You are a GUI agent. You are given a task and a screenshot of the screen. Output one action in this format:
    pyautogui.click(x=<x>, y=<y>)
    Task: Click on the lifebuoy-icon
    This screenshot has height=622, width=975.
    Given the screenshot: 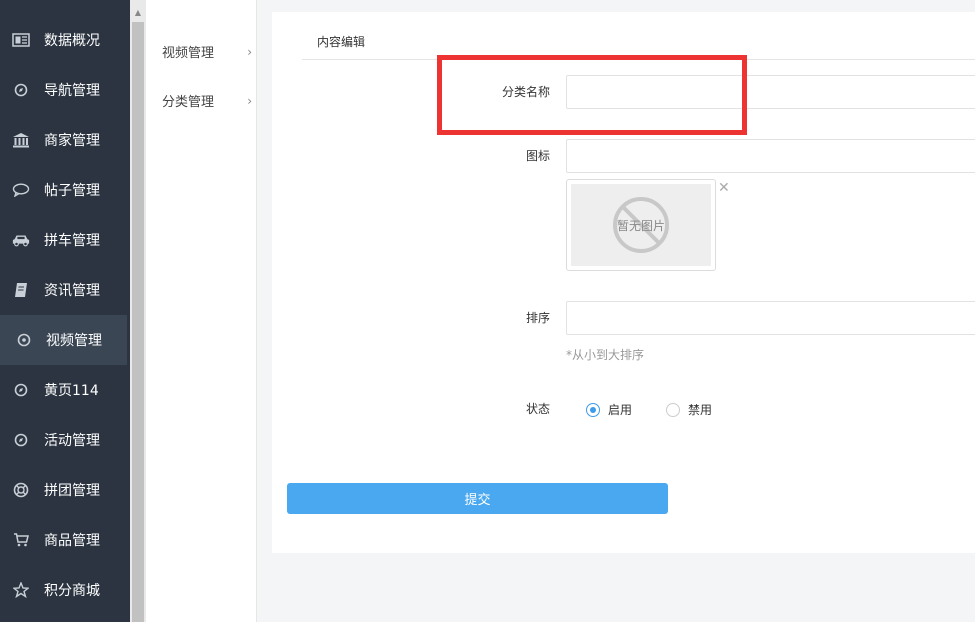 What is the action you would take?
    pyautogui.click(x=21, y=490)
    